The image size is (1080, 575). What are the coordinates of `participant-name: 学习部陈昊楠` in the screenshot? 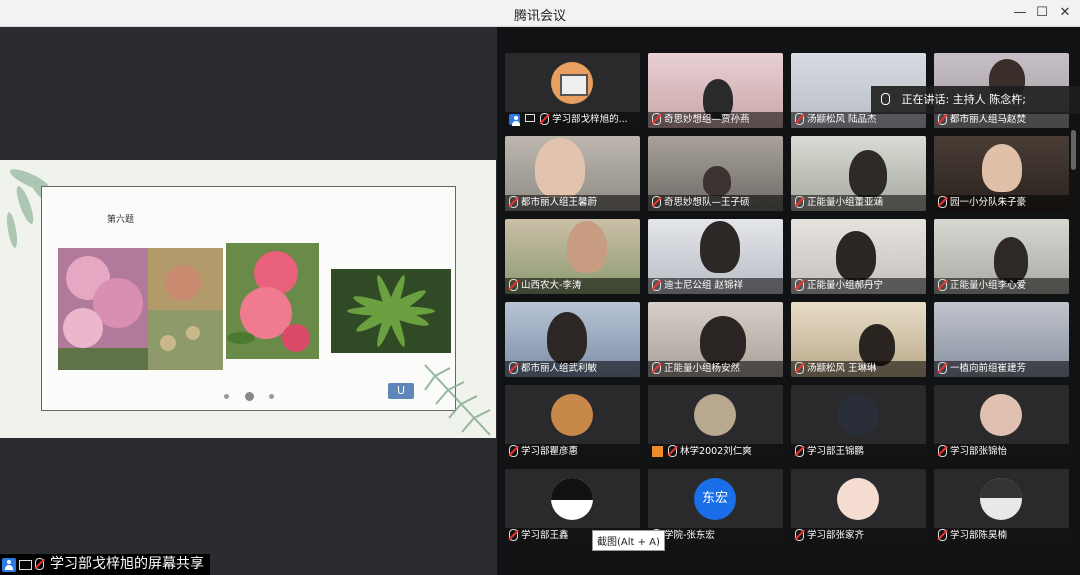 It's located at (1001, 536).